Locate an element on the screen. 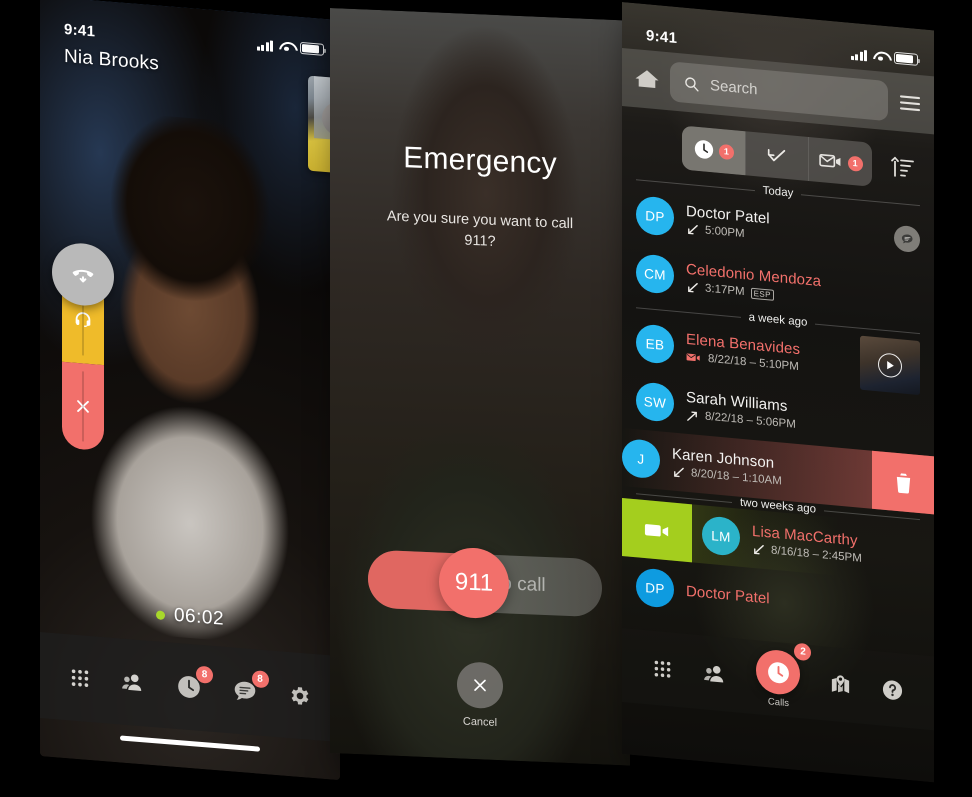  row-content: Doctor Patel is located at coordinates (803, 601).